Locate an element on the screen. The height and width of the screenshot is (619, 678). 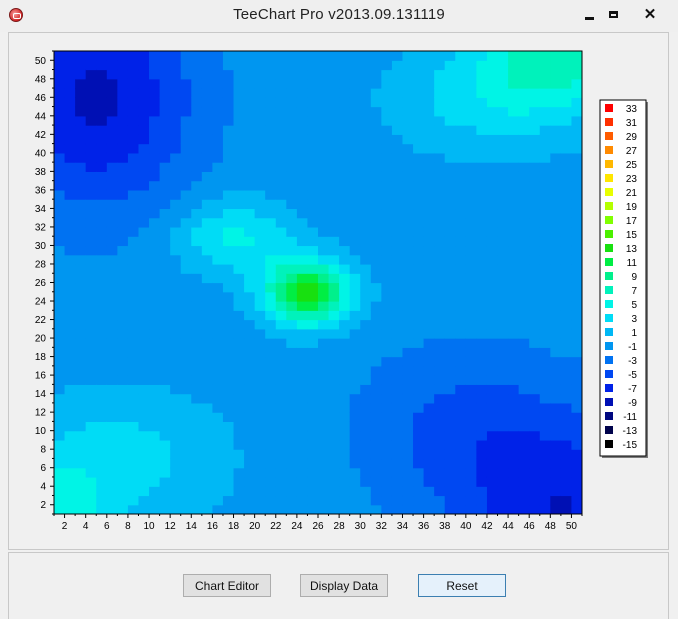
maximize-button is located at coordinates (613, 14).